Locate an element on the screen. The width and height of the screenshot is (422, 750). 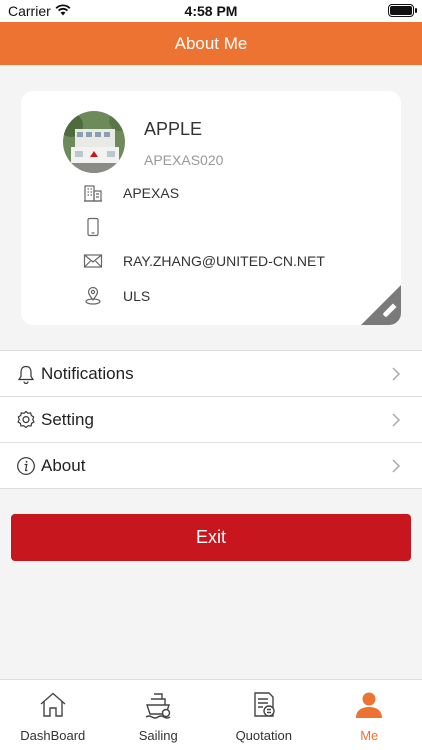
menu-item-notifications: Notifications is located at coordinates (211, 374).